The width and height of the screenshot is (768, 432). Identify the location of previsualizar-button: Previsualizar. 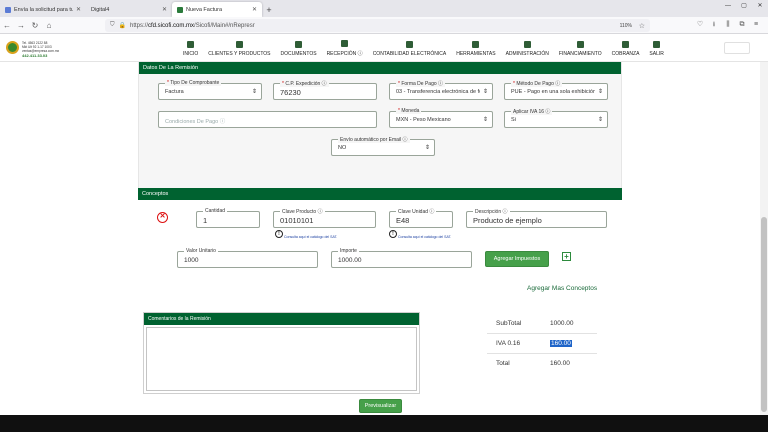
(380, 406).